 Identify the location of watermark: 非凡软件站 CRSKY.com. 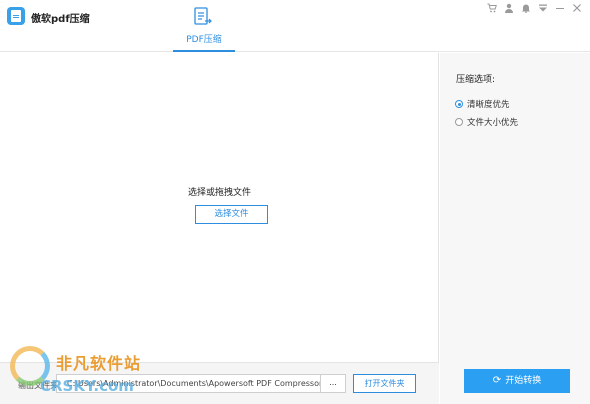
(86, 373).